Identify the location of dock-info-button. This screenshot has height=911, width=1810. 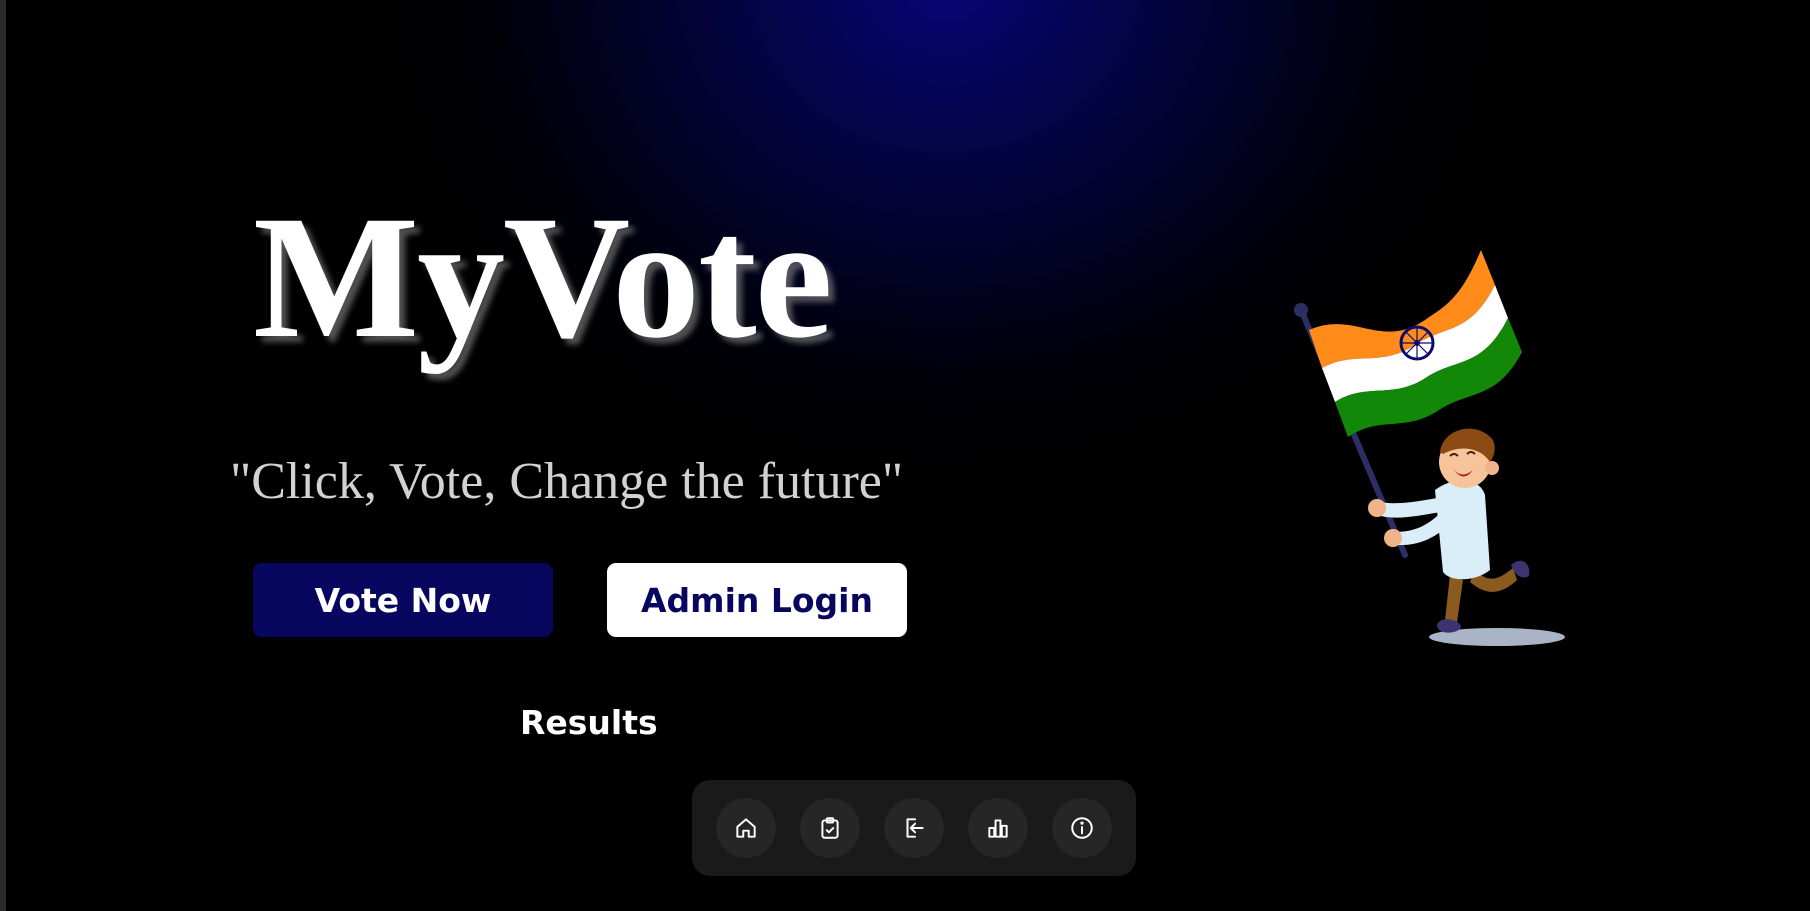
(1082, 828).